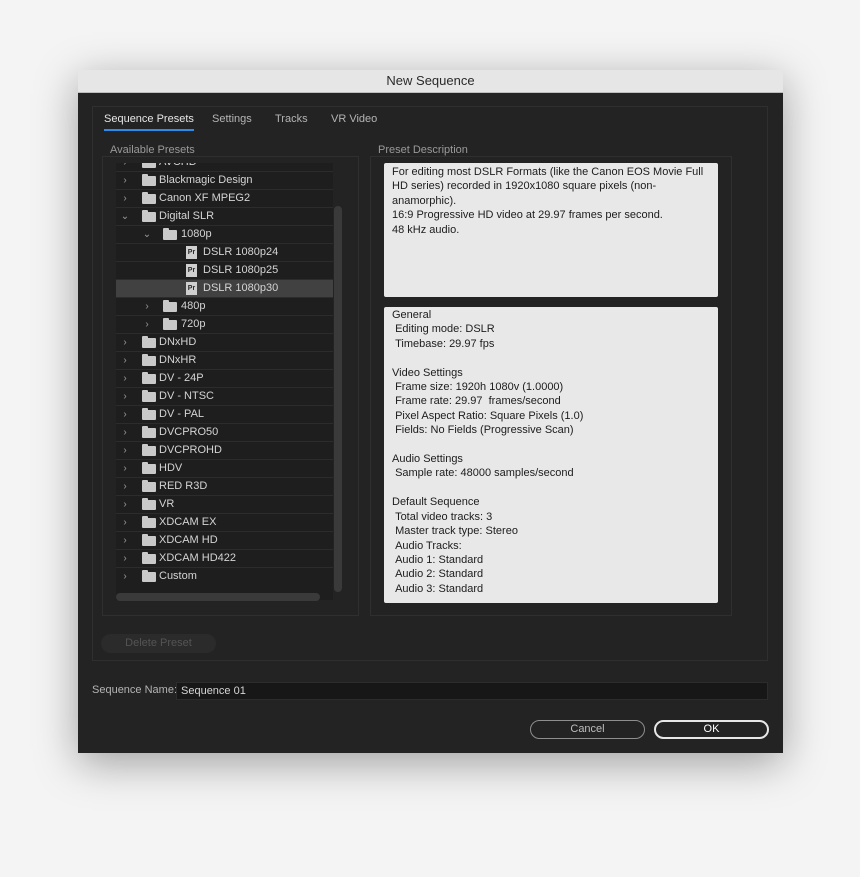 This screenshot has width=860, height=877. What do you see at coordinates (178, 576) in the screenshot?
I see `tree-item-label: Custom` at bounding box center [178, 576].